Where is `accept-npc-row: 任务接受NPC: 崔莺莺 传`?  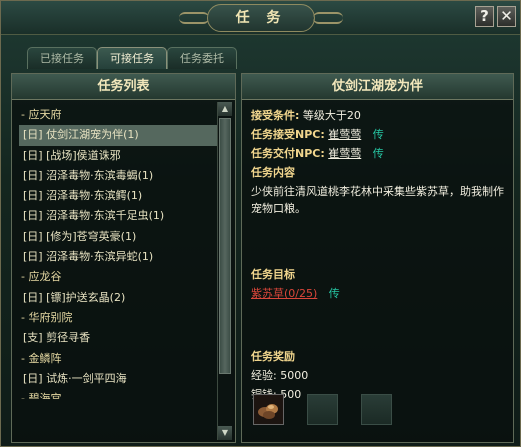 accept-npc-row: 任务接受NPC: 崔莺莺 传 is located at coordinates (380, 134).